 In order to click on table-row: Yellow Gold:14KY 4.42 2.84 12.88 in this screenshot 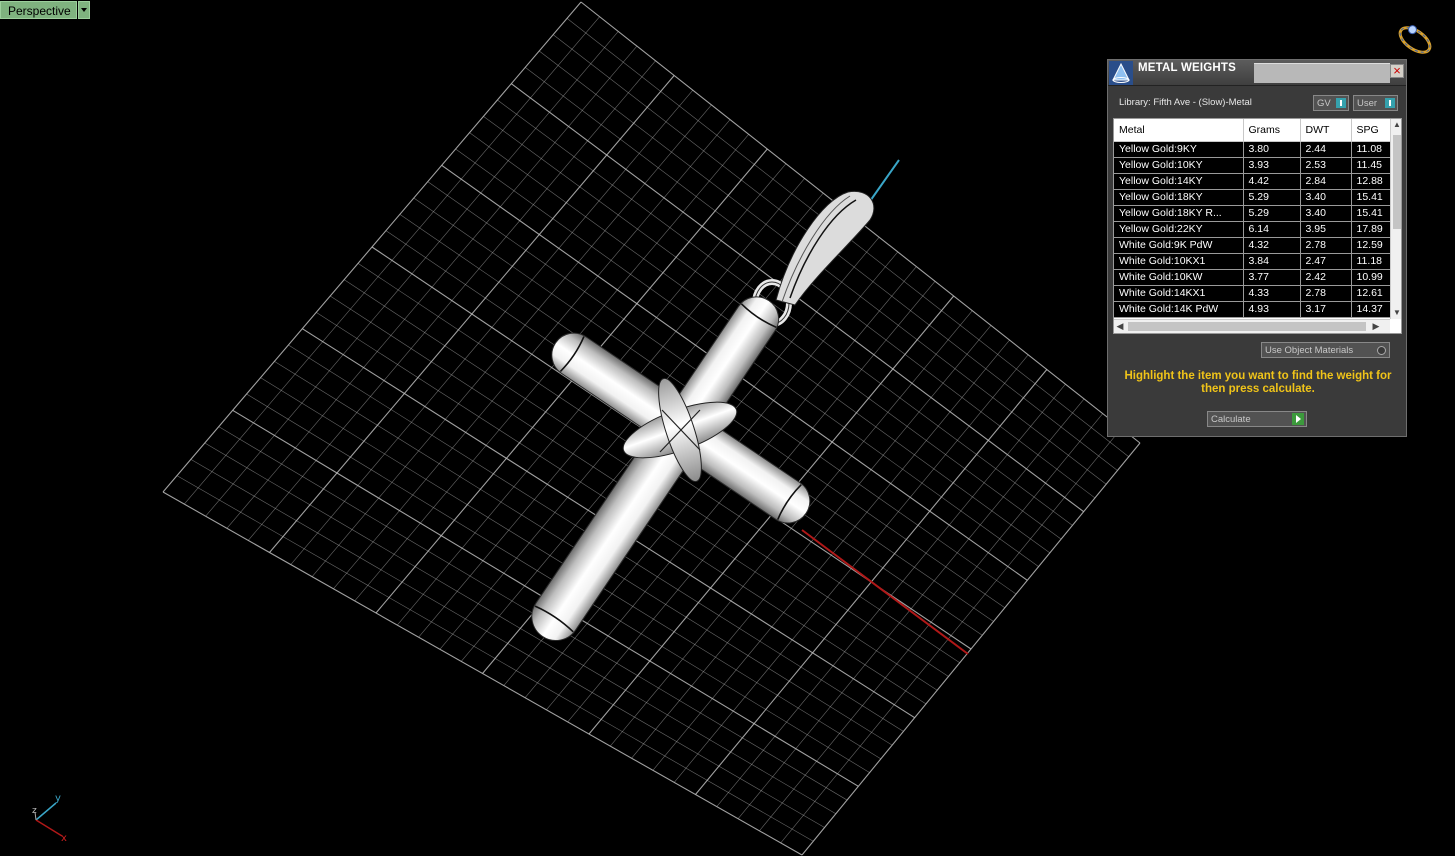, I will do `click(1252, 181)`.